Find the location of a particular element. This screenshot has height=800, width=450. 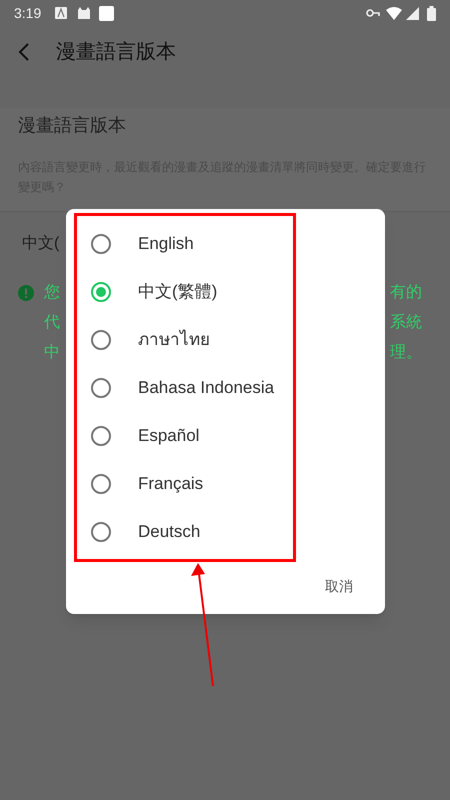

language-option: Español is located at coordinates (185, 436).